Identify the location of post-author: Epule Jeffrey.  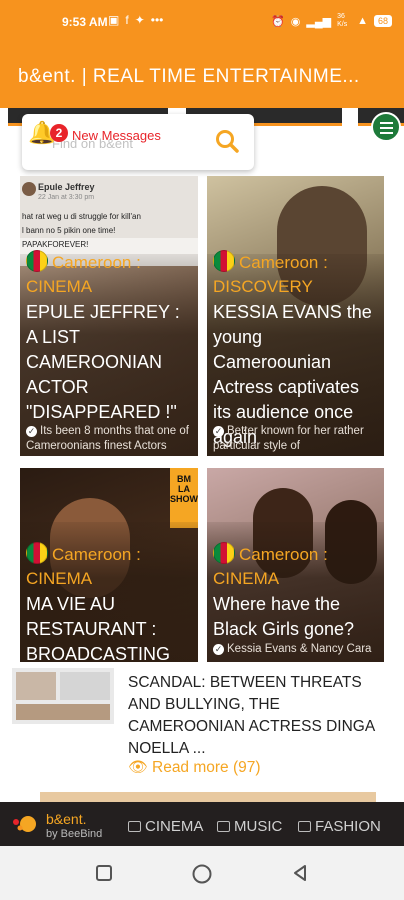
(66, 187).